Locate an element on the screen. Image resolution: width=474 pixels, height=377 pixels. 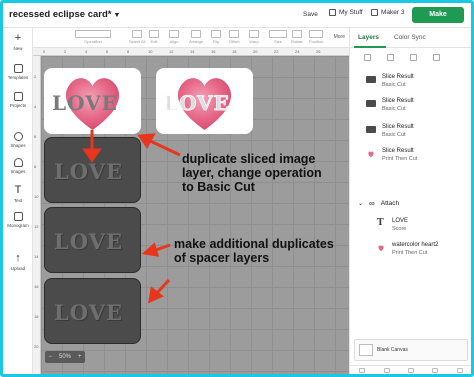
panel-bottom-actions is located at coordinates (410, 369).